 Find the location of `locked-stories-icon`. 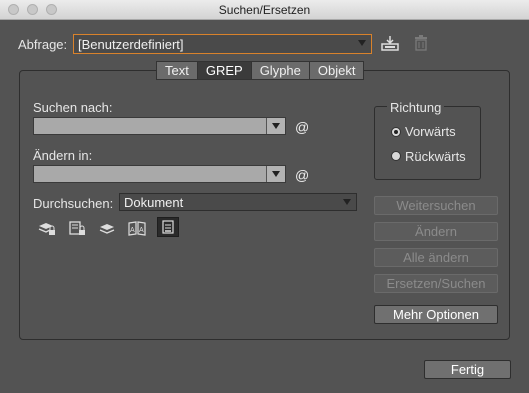

locked-stories-icon is located at coordinates (76, 228).